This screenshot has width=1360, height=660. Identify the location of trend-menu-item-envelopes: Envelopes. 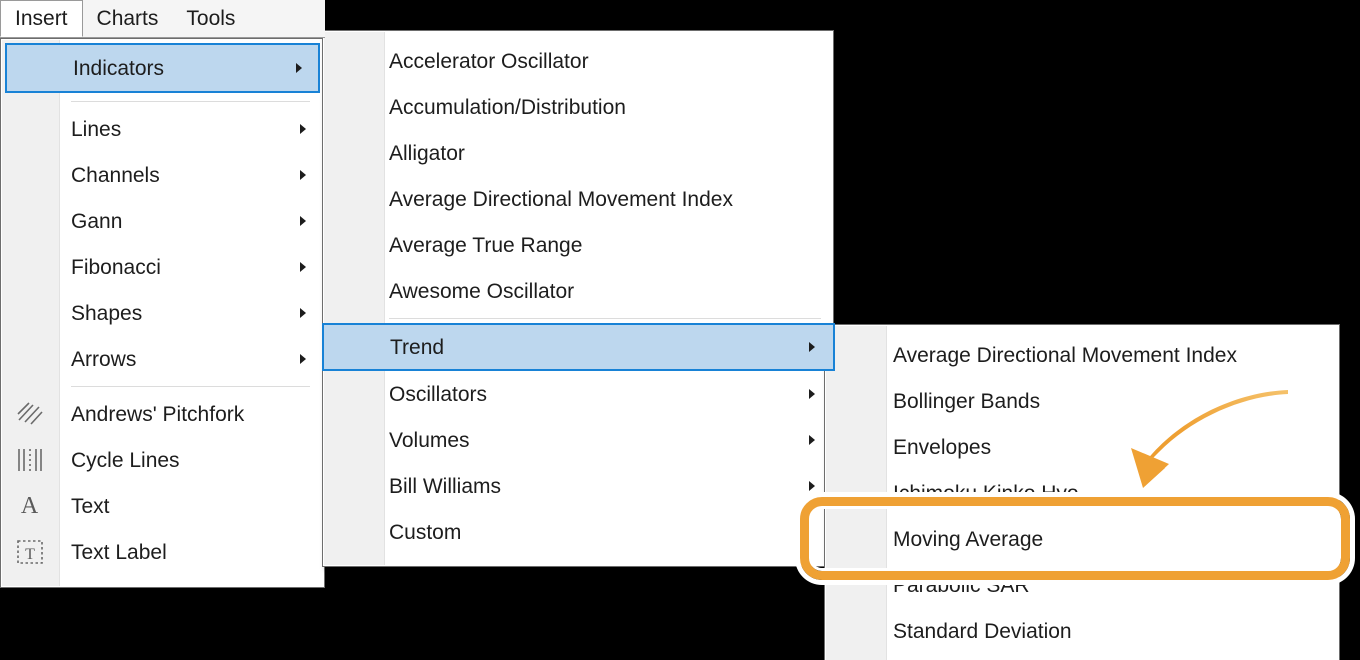
(1082, 447).